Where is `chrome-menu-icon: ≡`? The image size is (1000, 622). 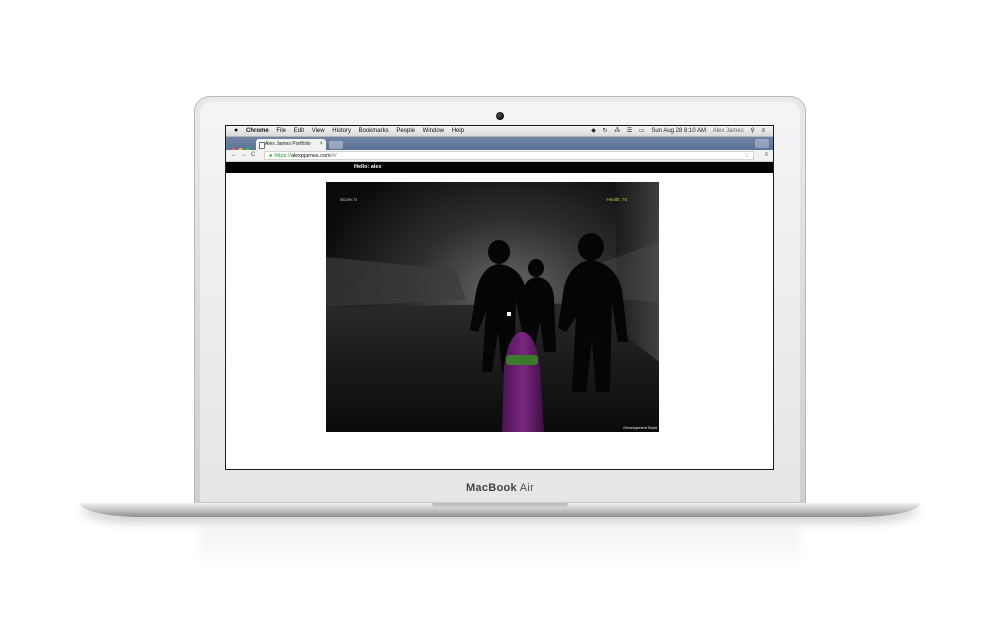 chrome-menu-icon: ≡ is located at coordinates (766, 155).